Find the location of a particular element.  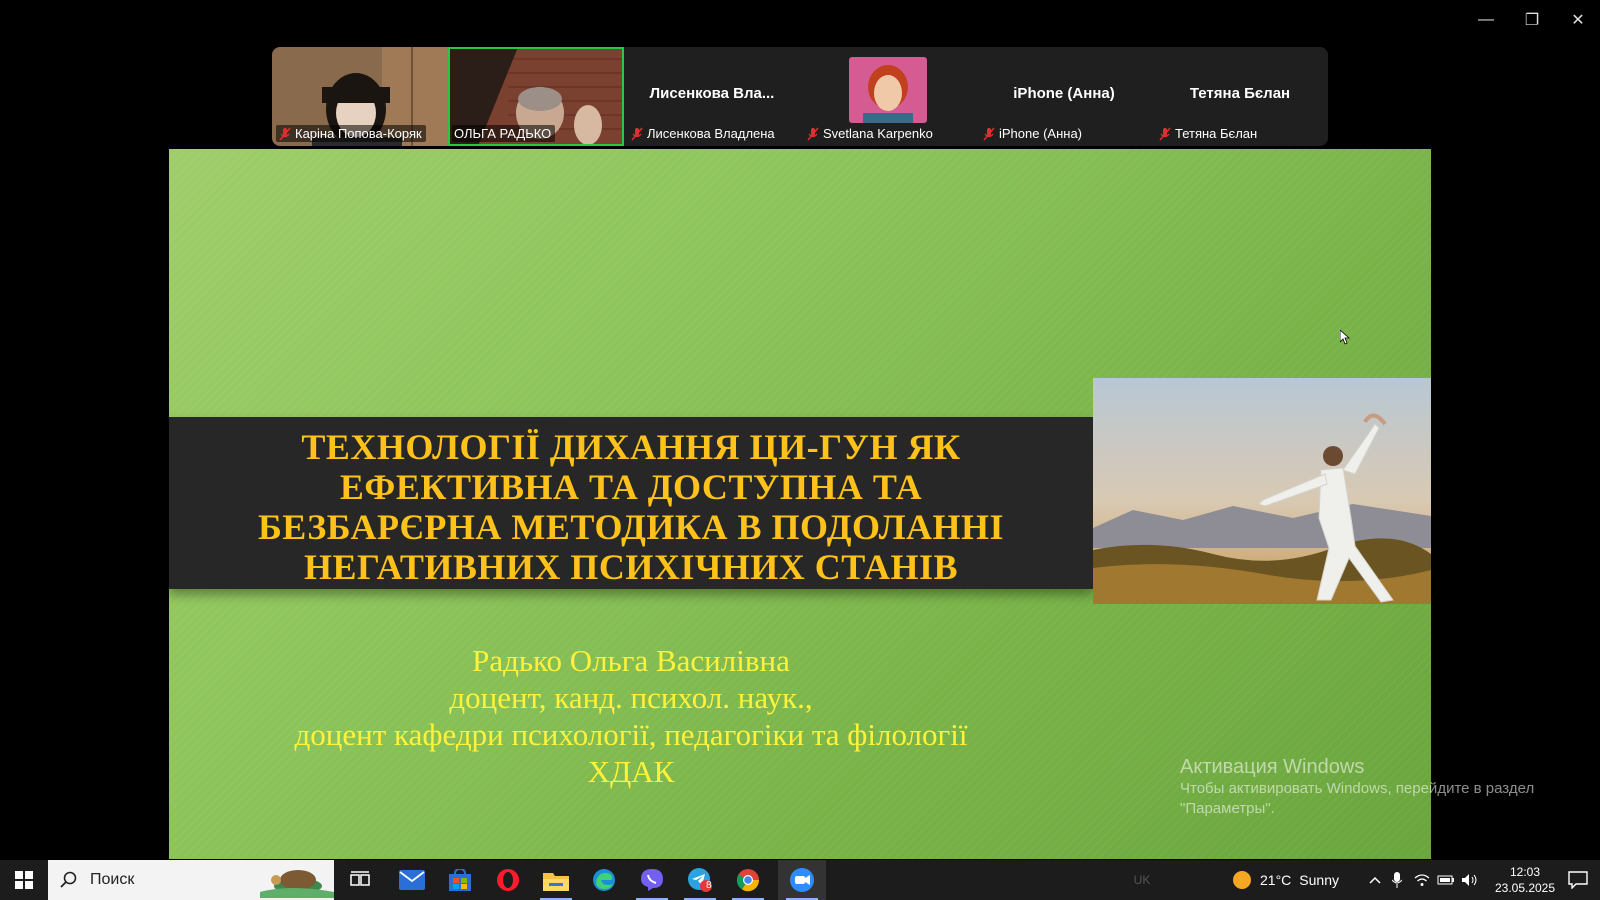

edge-icon is located at coordinates (604, 880).